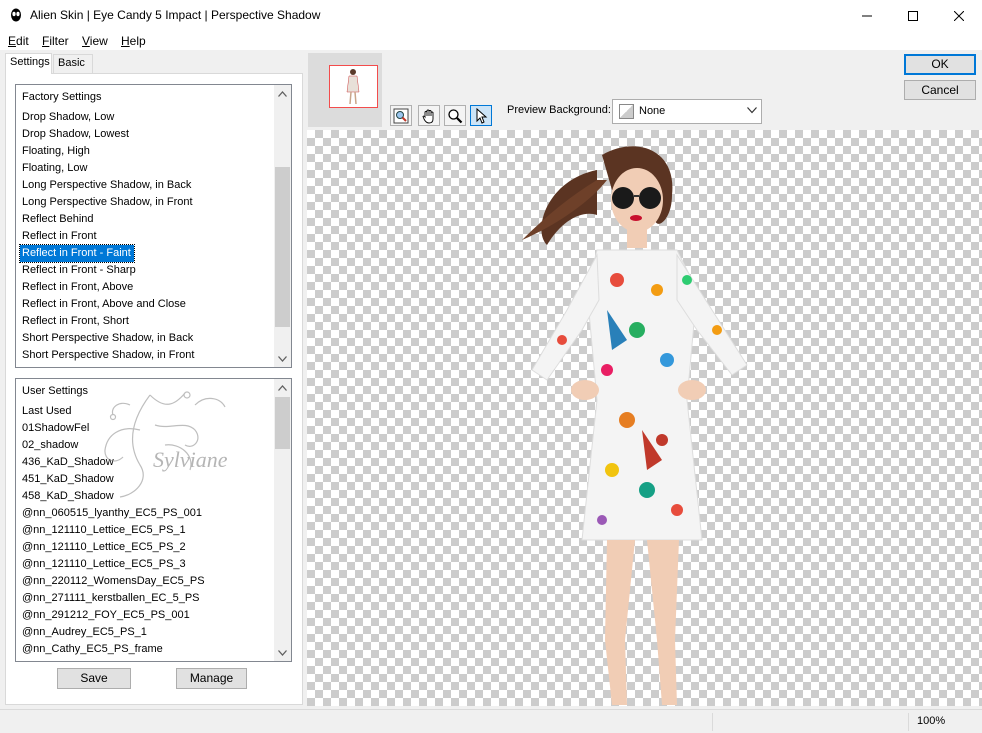 The image size is (982, 733). I want to click on list-item: @nn_Audrey_EC5_PS_1, so click(147, 632).